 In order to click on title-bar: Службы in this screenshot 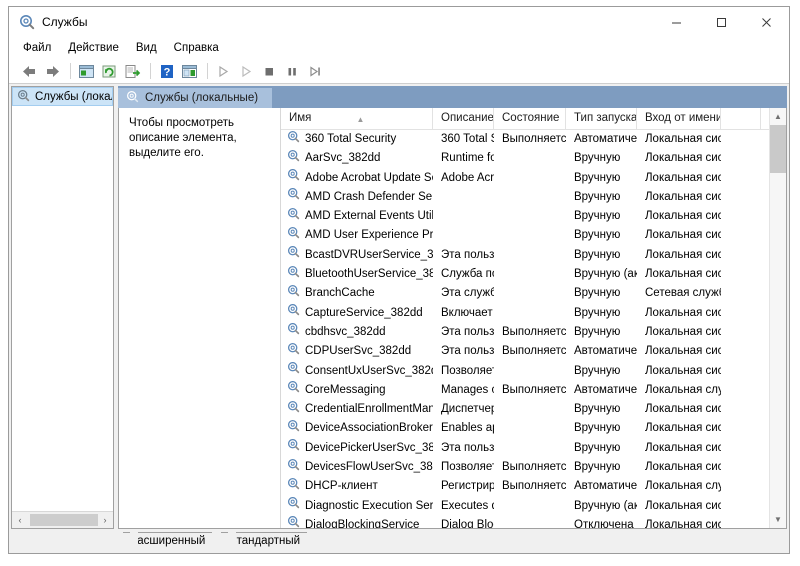, I will do `click(399, 22)`.